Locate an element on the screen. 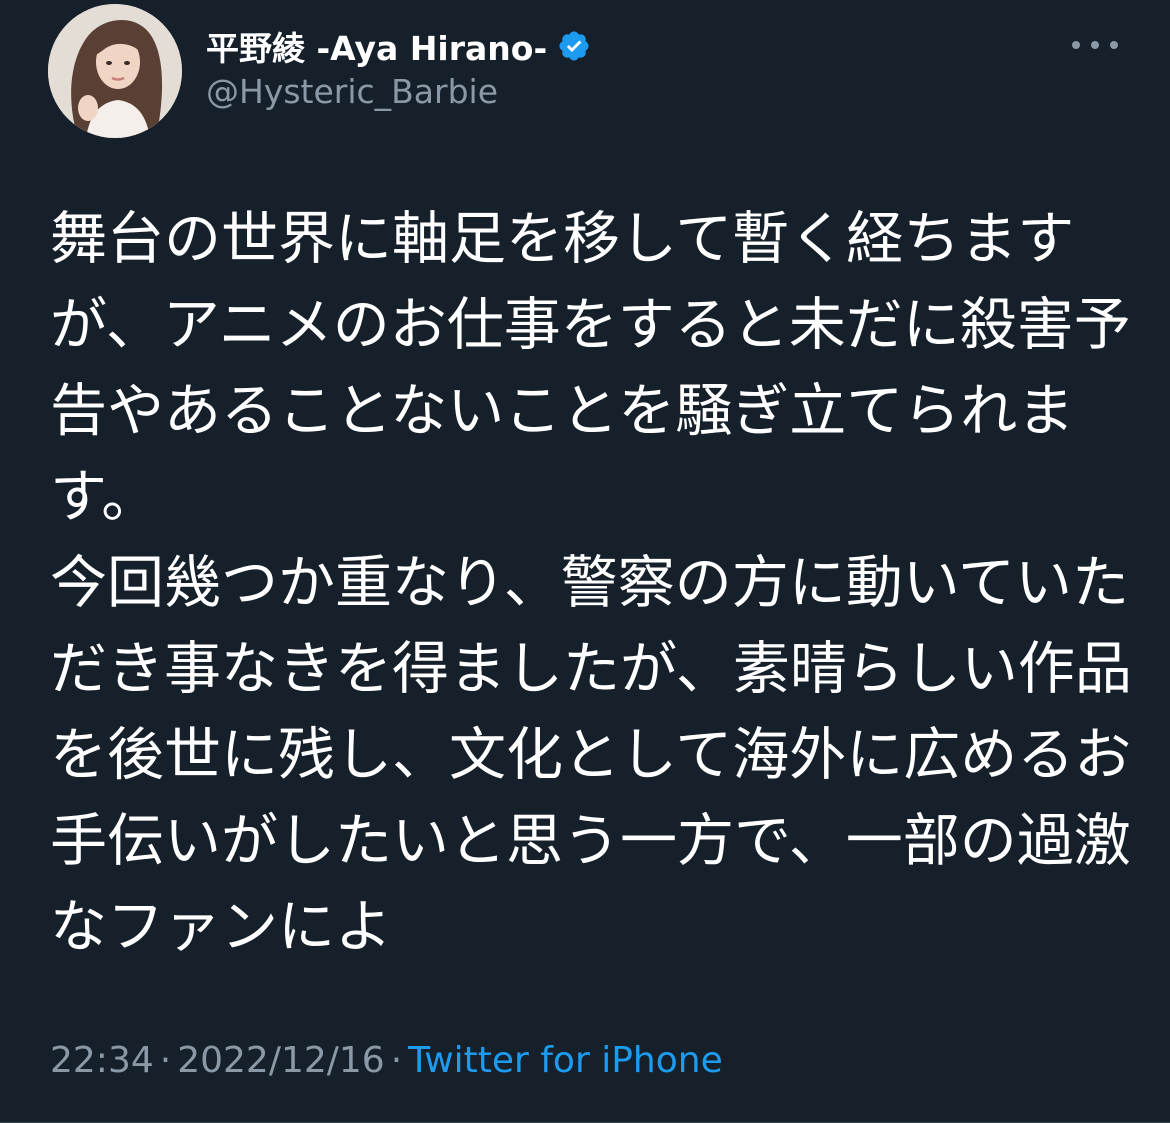 The height and width of the screenshot is (1123, 1170). verified-badge-icon is located at coordinates (574, 46).